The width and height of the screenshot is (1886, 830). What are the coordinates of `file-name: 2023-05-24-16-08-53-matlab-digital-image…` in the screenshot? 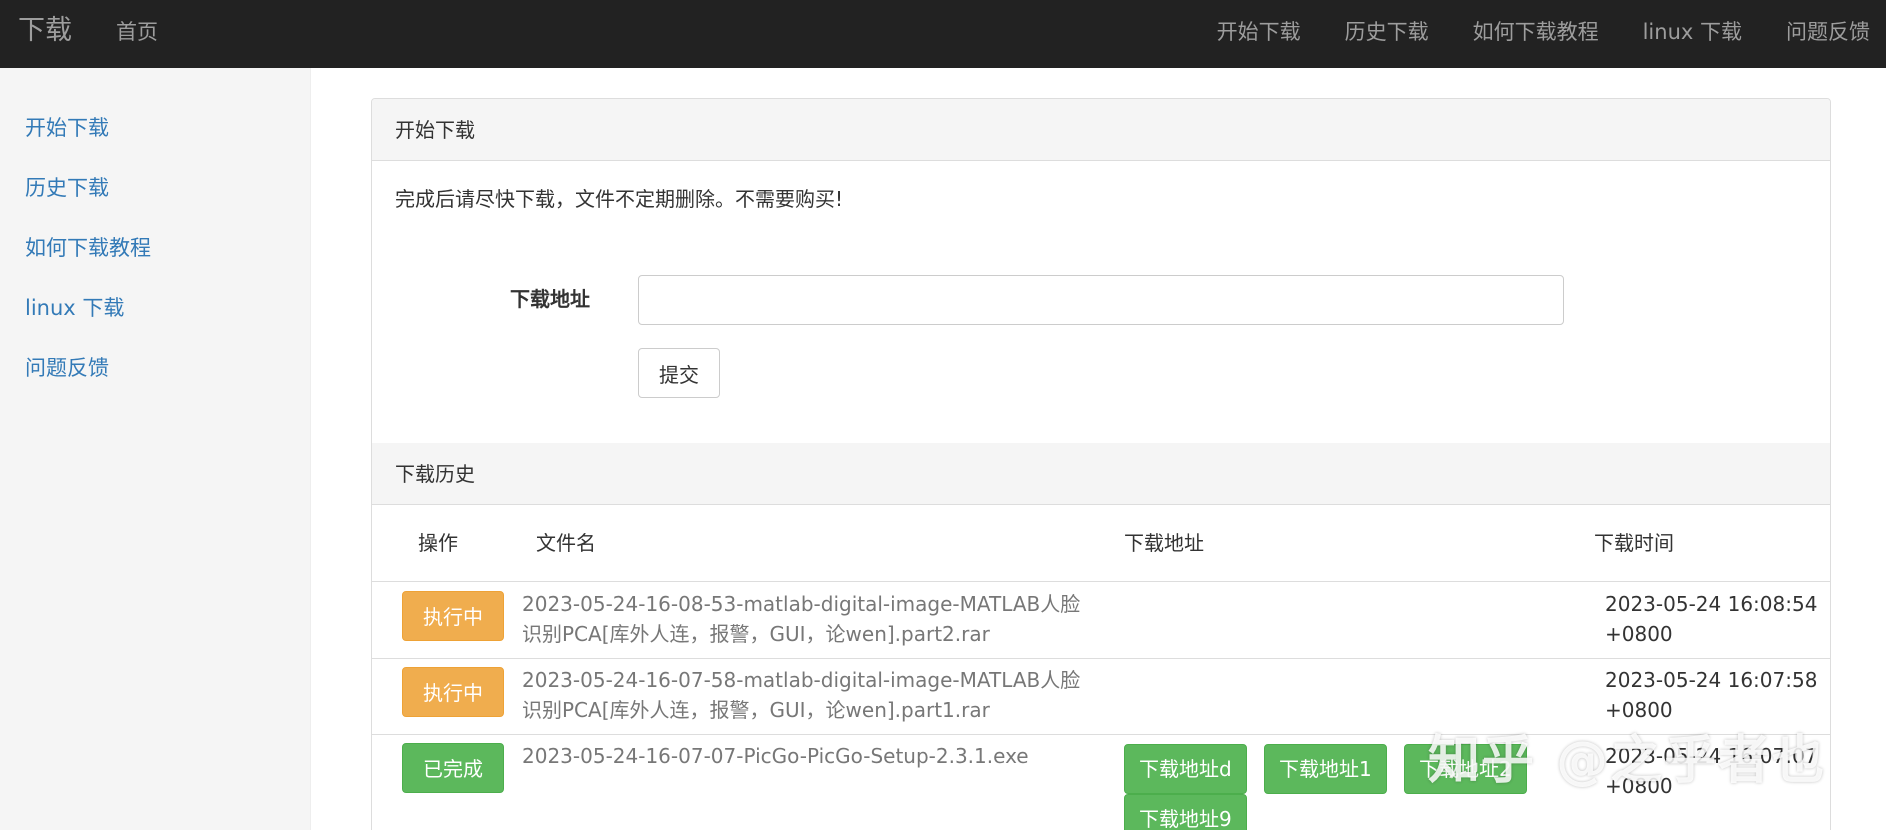 It's located at (801, 619).